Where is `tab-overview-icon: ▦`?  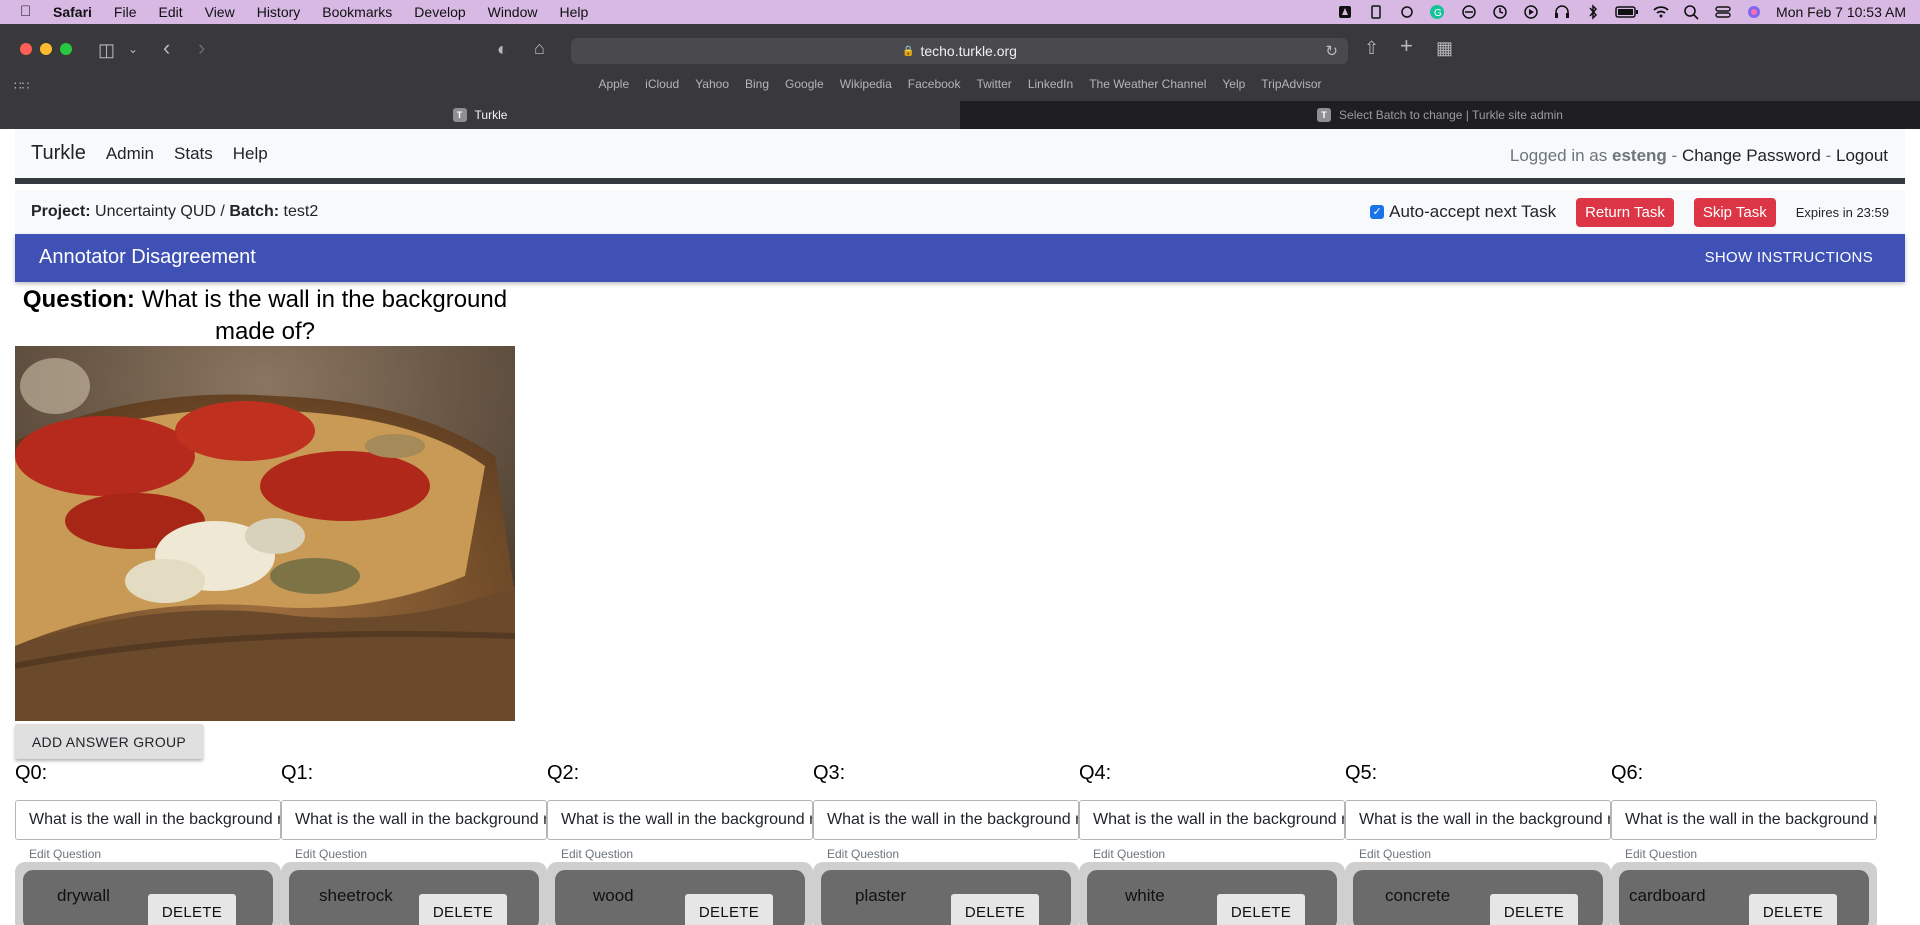
tab-overview-icon: ▦ is located at coordinates (1444, 48).